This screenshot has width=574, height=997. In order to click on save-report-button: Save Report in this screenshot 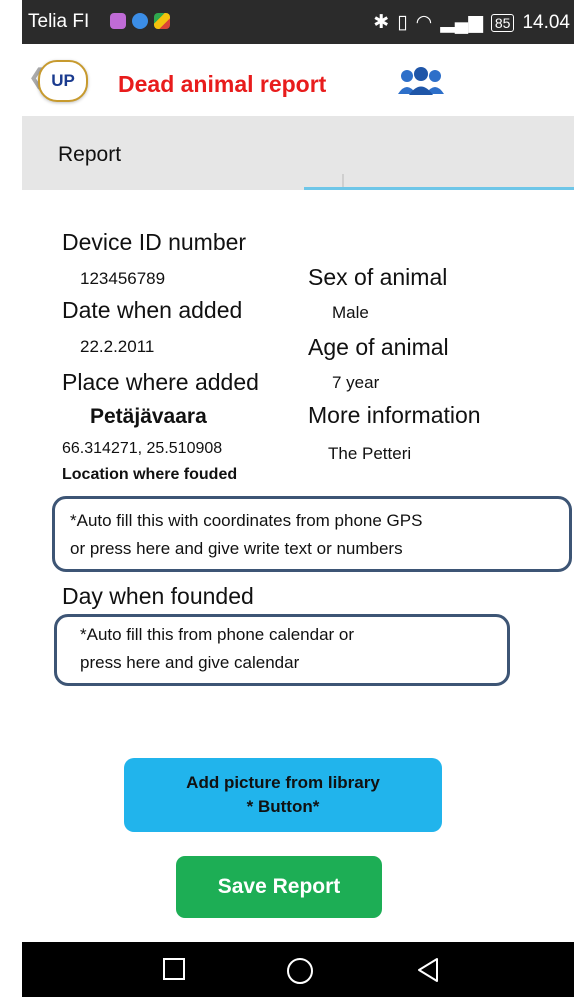, I will do `click(279, 887)`.